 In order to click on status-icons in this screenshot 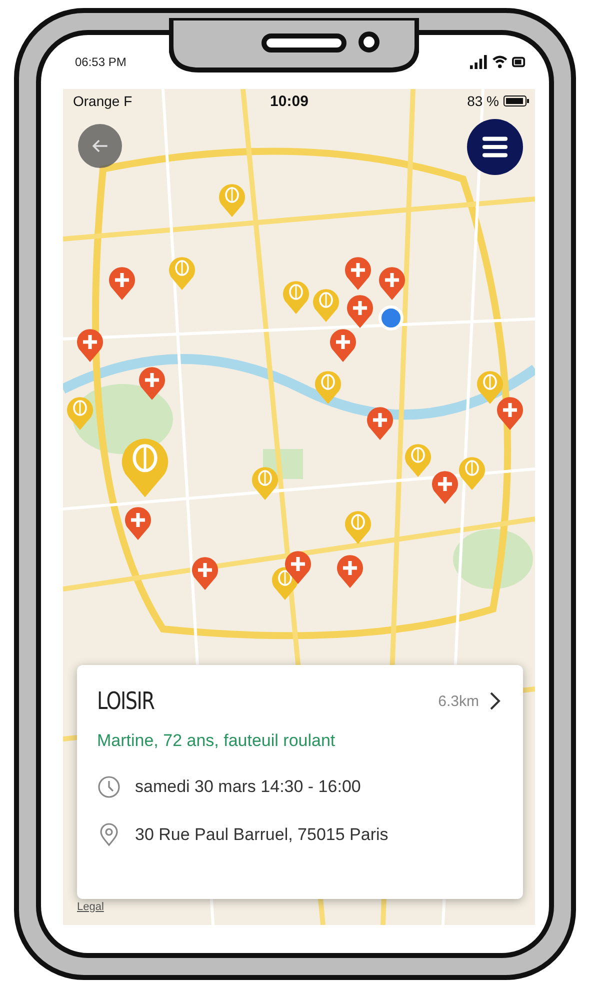, I will do `click(498, 62)`.